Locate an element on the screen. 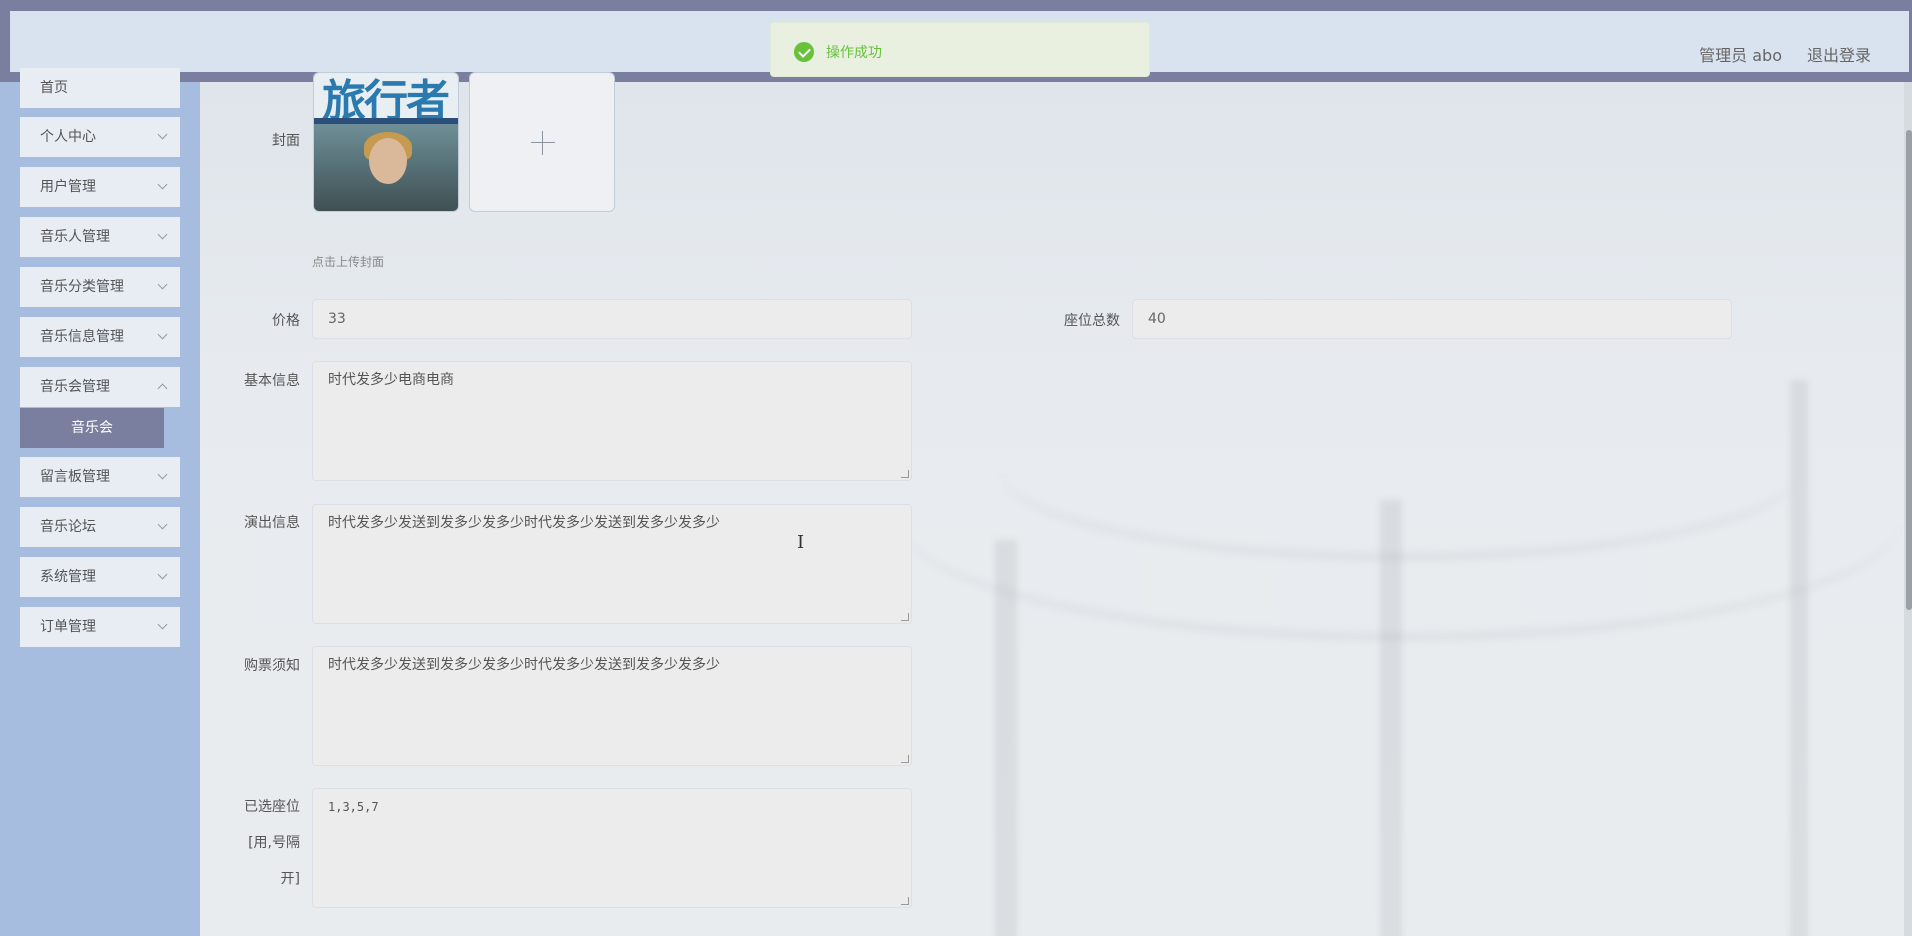 This screenshot has width=1912, height=936. sidebar-item-concert-management: 音乐会管理 is located at coordinates (100, 387).